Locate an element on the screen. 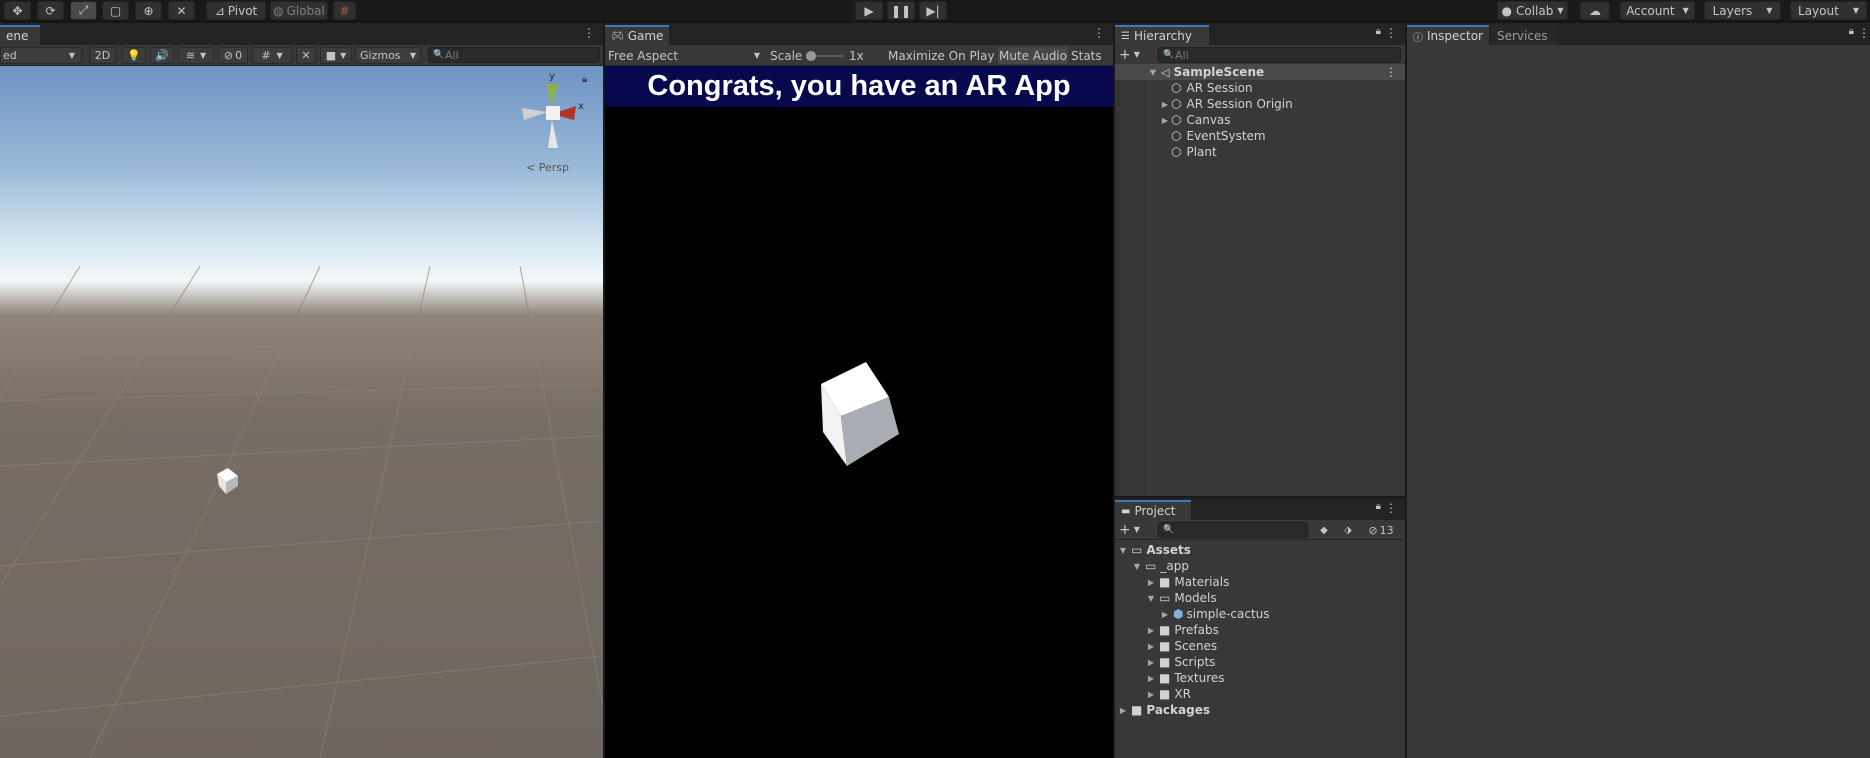 This screenshot has height=758, width=1870. hidden-packages-toggle: ⊘ 13 is located at coordinates (1381, 530).